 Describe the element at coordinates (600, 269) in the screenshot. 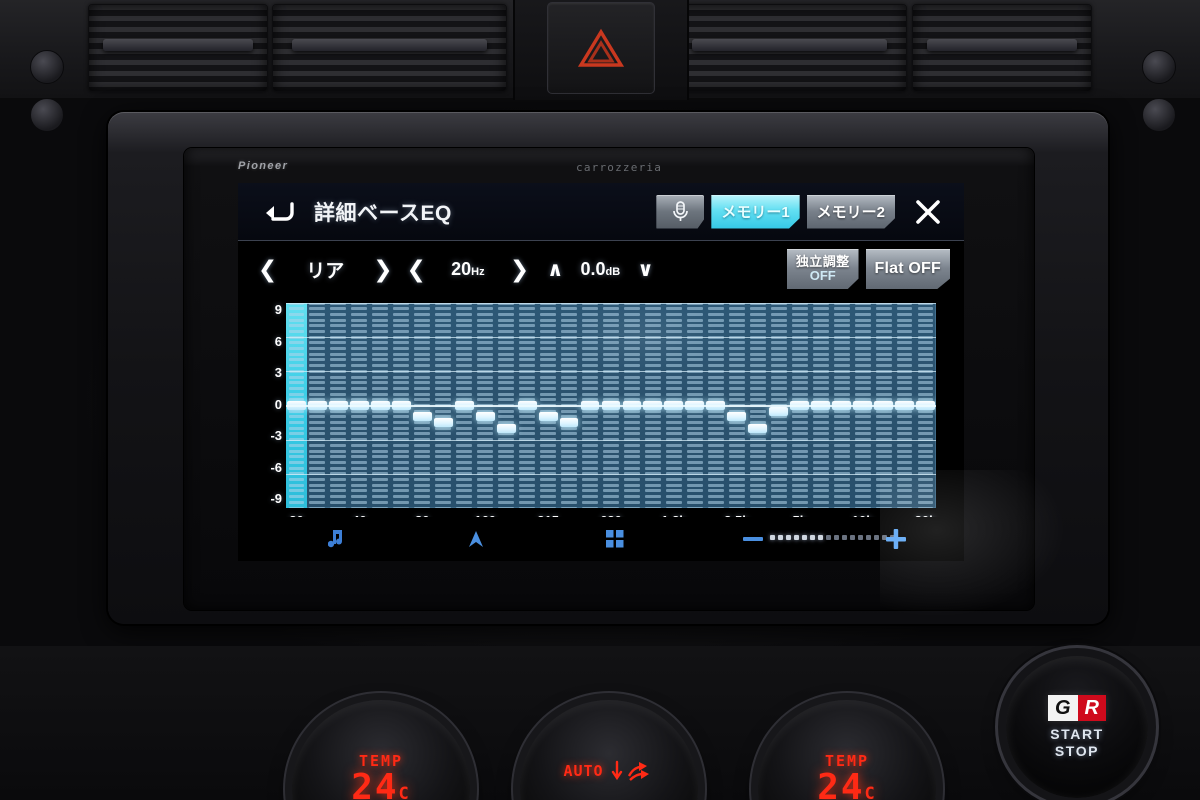

I see `gain-value: 0.0dB` at that location.